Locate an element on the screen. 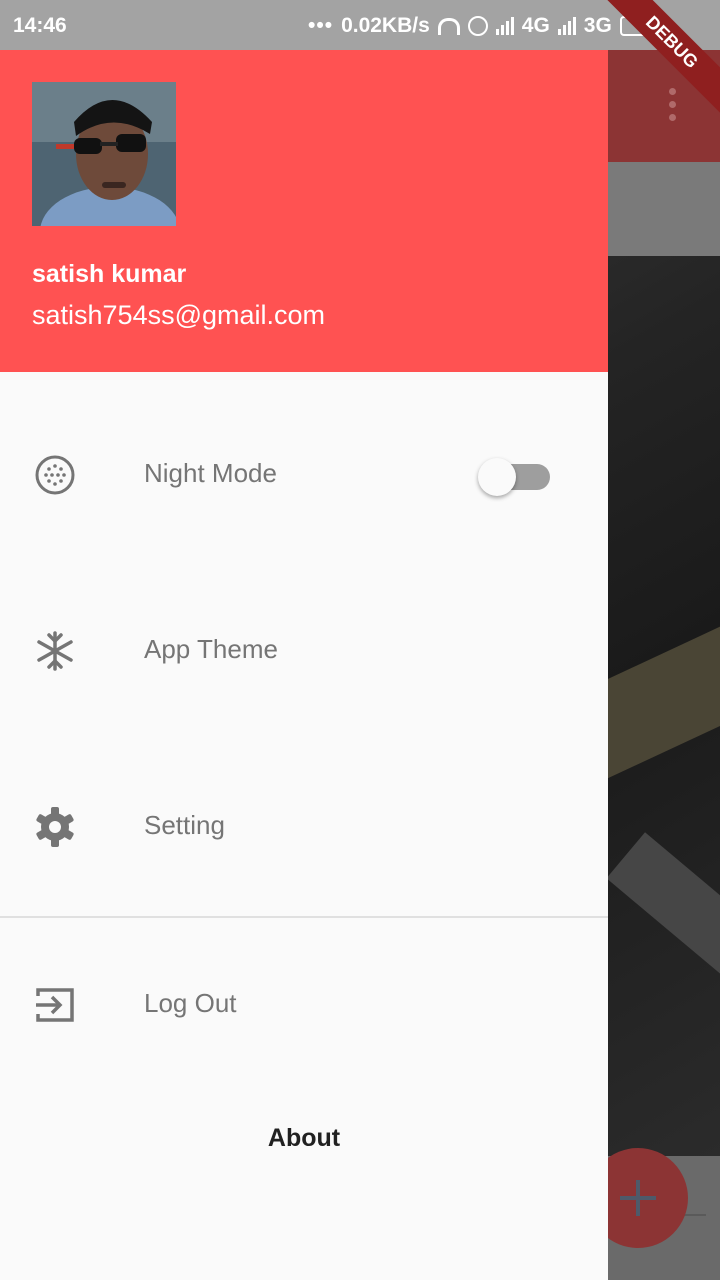  menu-item-log-out: Log Out is located at coordinates (304, 1004).